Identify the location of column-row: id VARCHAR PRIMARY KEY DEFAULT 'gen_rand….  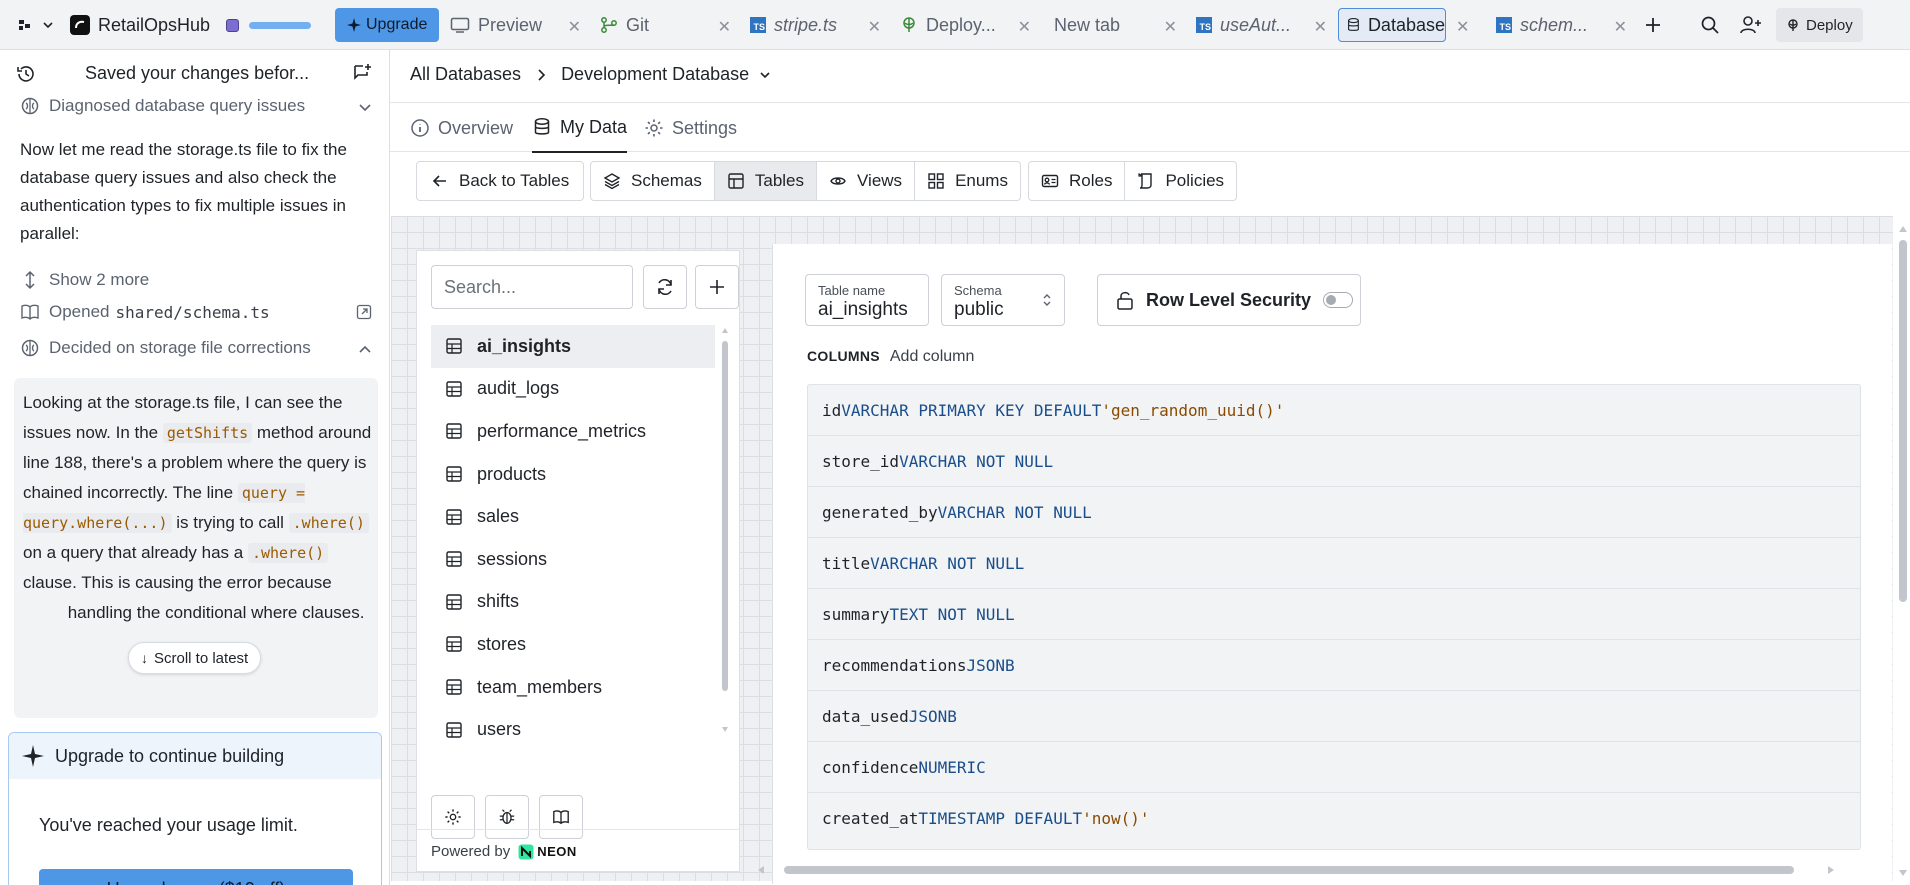
(1334, 410).